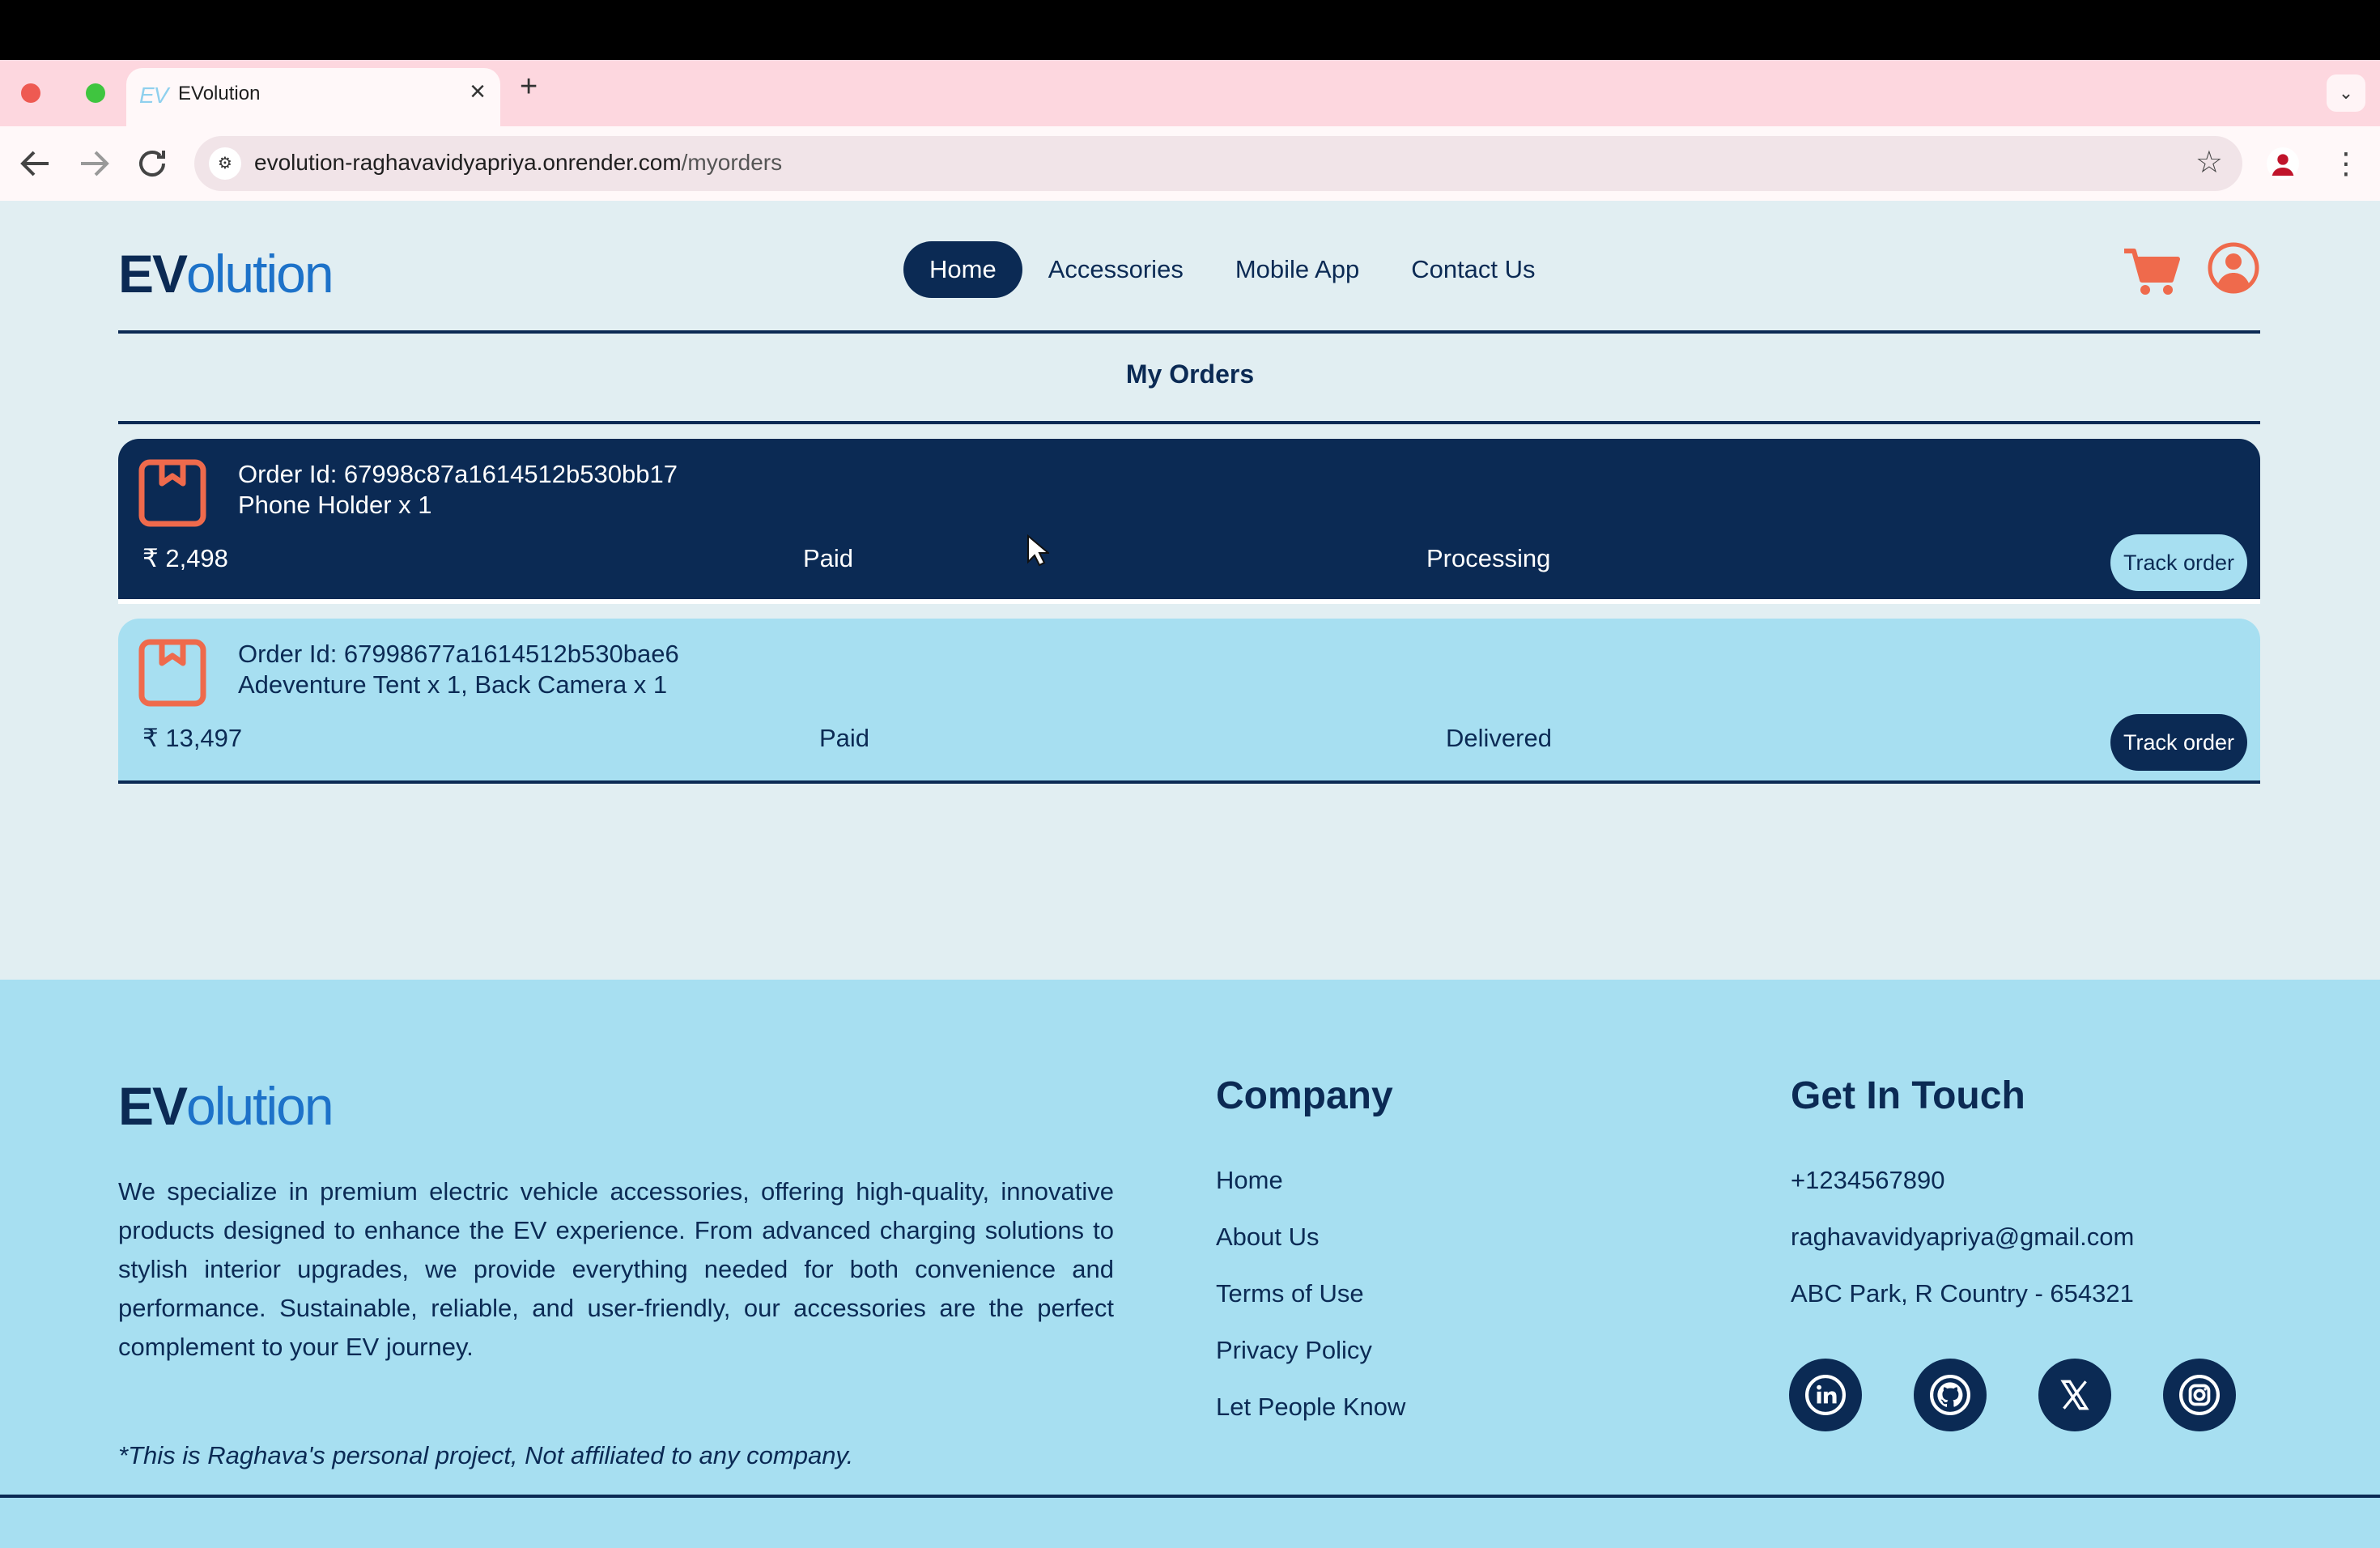 The image size is (2380, 1548). I want to click on footer-link-home: Home, so click(1249, 1180).